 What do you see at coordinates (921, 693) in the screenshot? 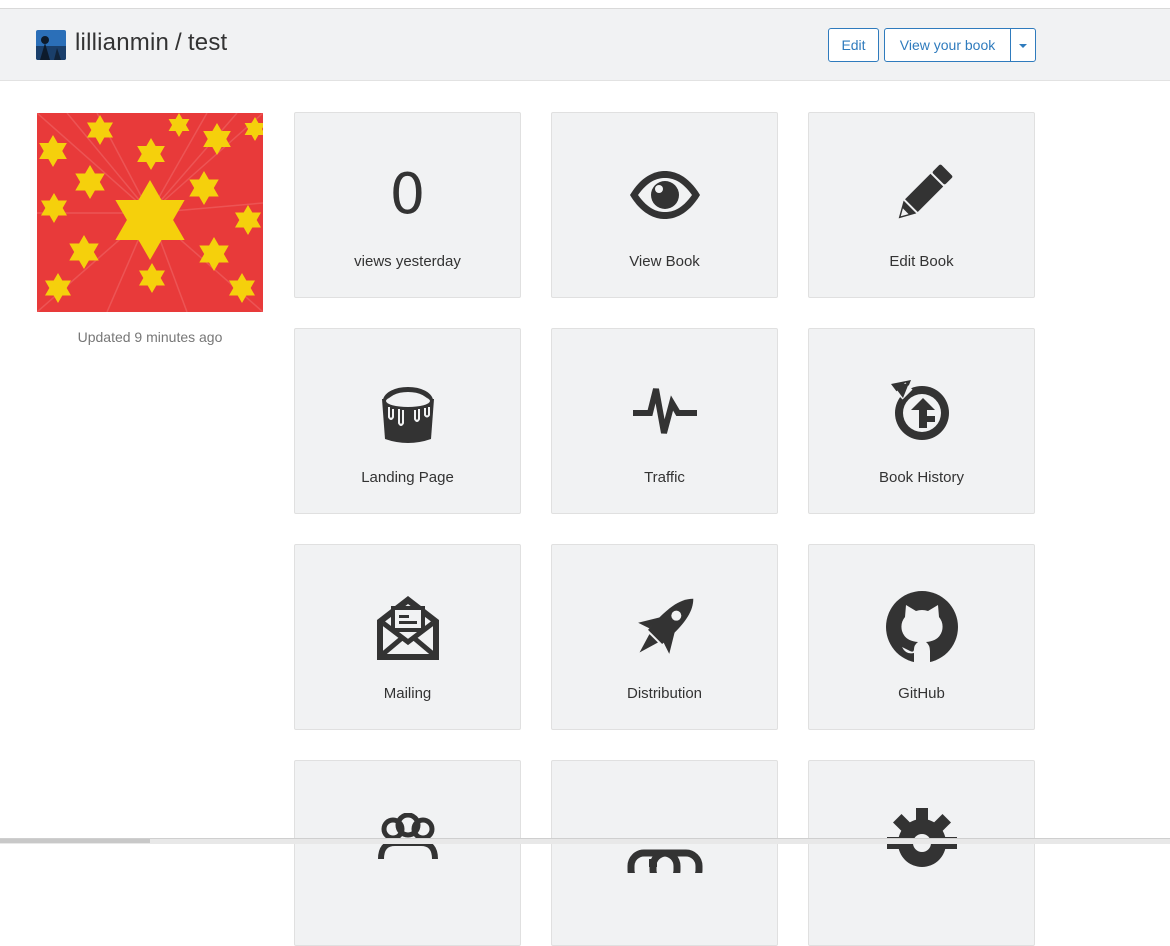
I see `tile-label: GitHub` at bounding box center [921, 693].